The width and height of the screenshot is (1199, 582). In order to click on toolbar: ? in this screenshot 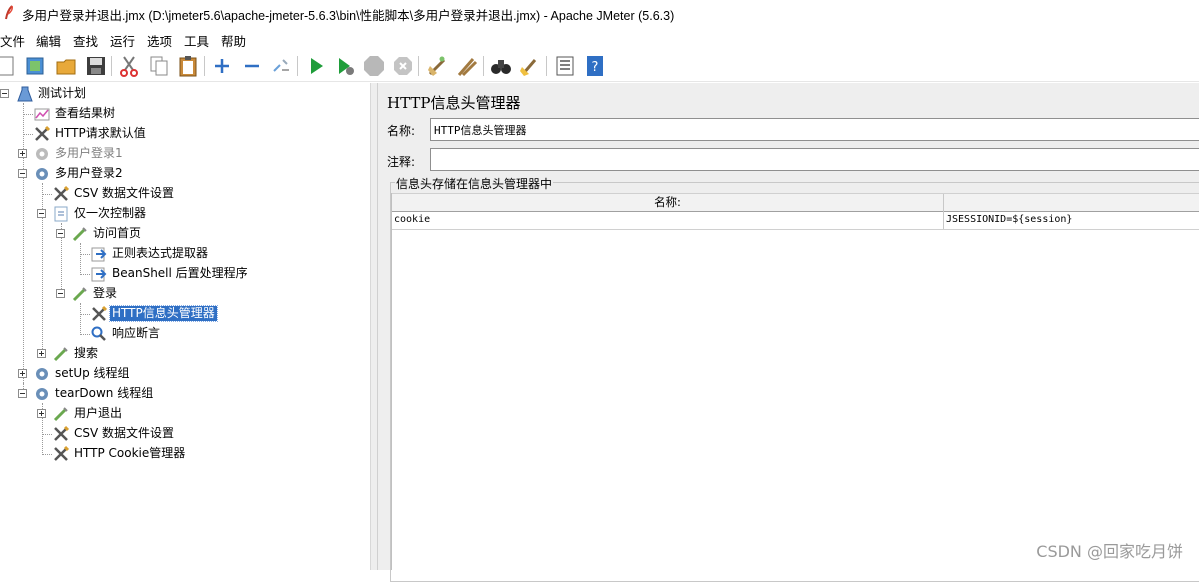, I will do `click(599, 66)`.